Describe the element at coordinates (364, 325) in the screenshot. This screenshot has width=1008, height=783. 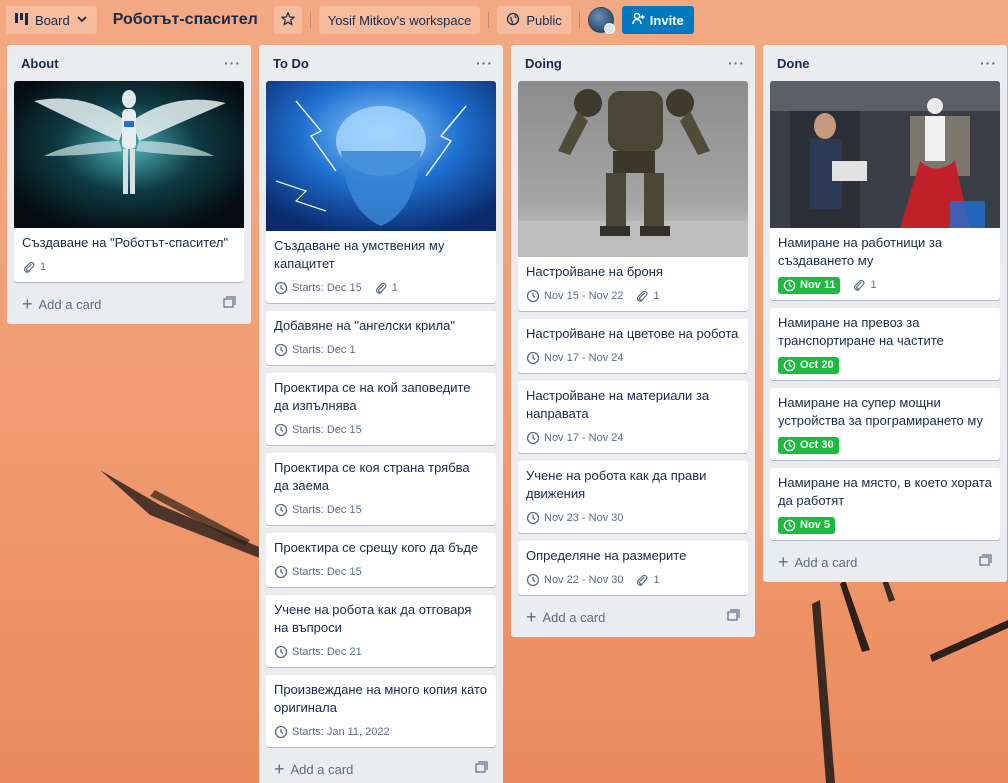
I see `card-title: Добавяне на "ангелски крила"` at that location.